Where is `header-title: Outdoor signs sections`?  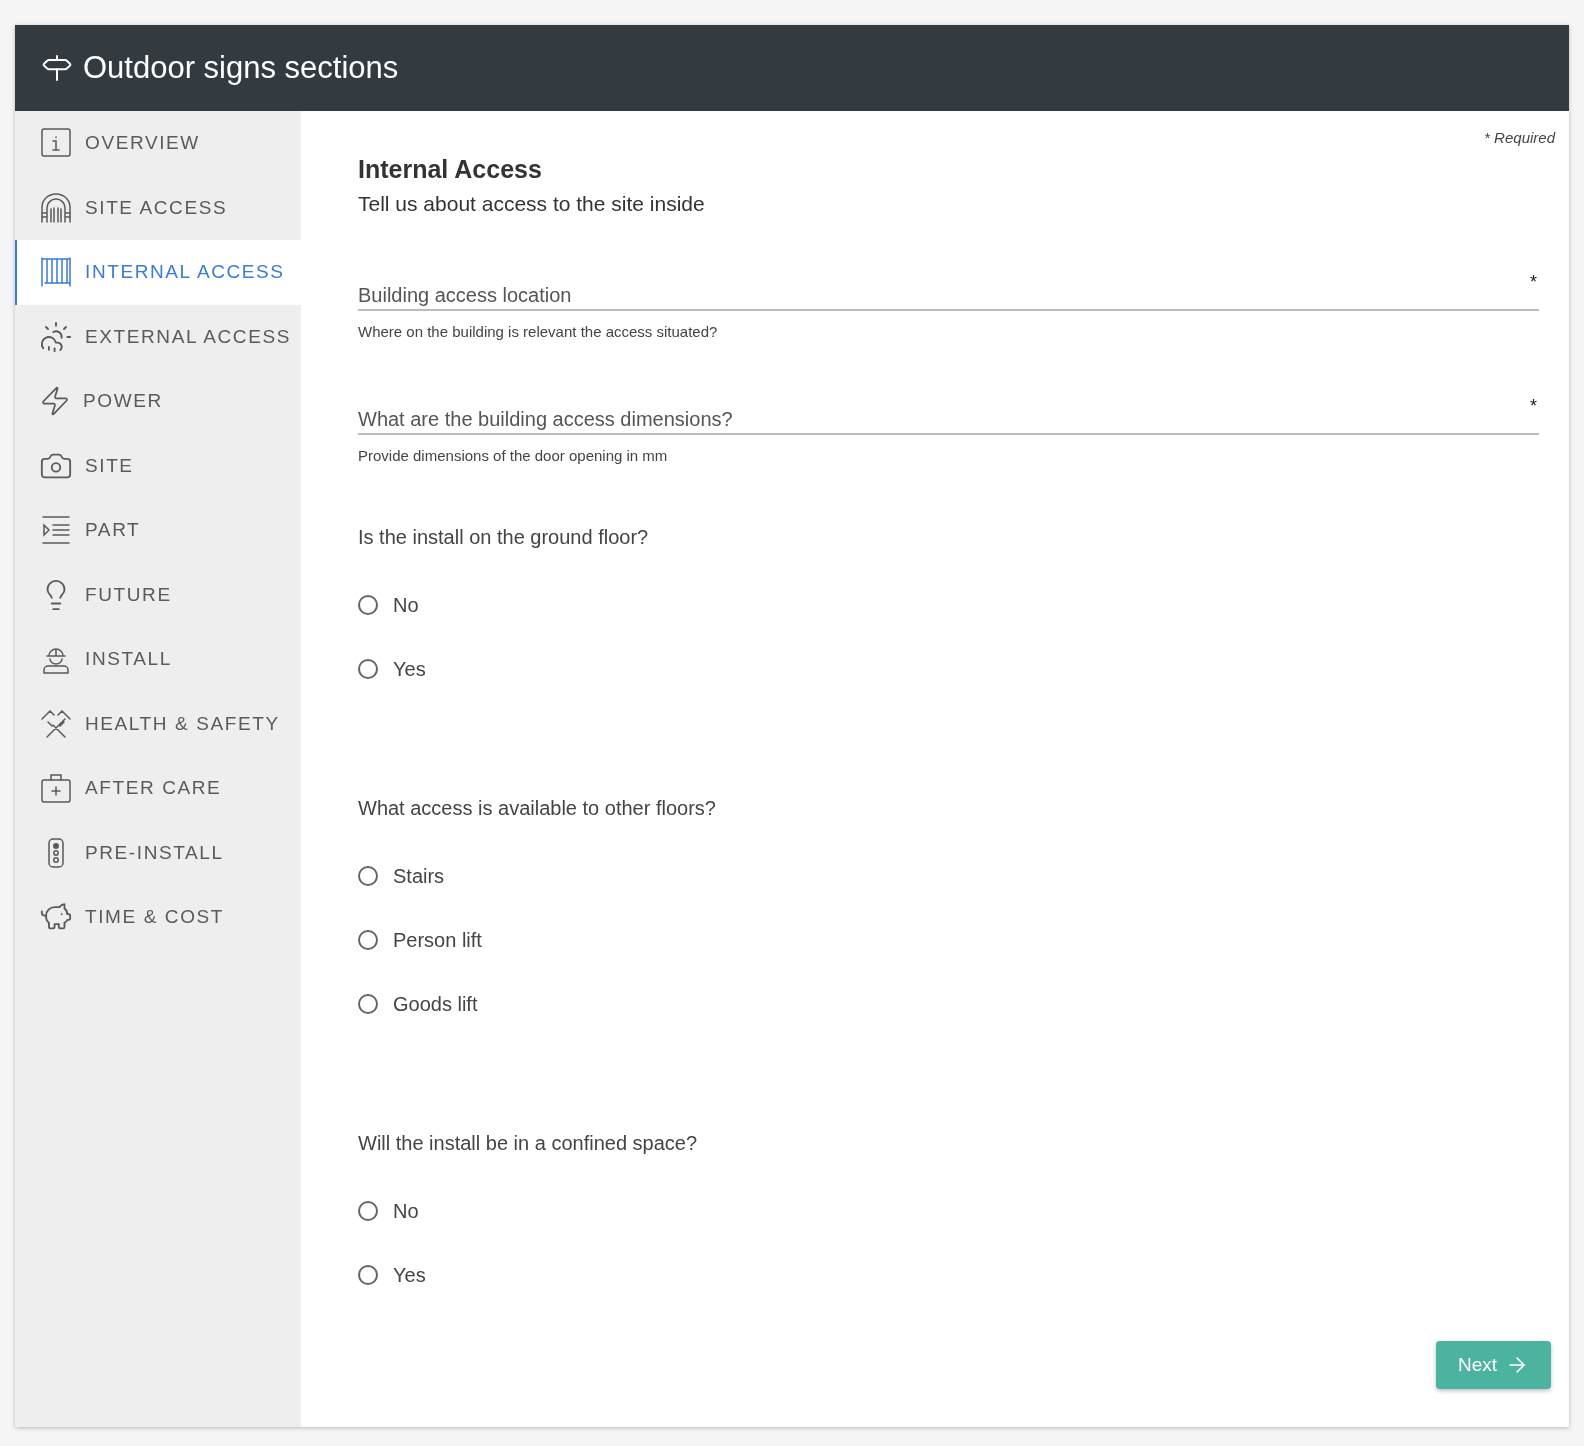 header-title: Outdoor signs sections is located at coordinates (241, 68).